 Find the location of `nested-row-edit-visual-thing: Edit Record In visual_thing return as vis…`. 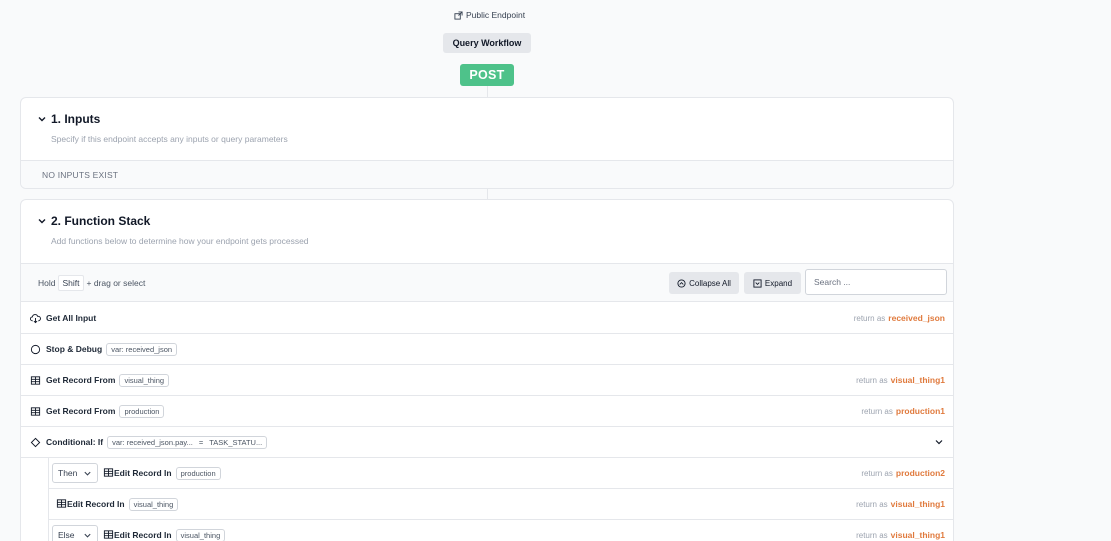

nested-row-edit-visual-thing: Edit Record In visual_thing return as vis… is located at coordinates (500, 504).